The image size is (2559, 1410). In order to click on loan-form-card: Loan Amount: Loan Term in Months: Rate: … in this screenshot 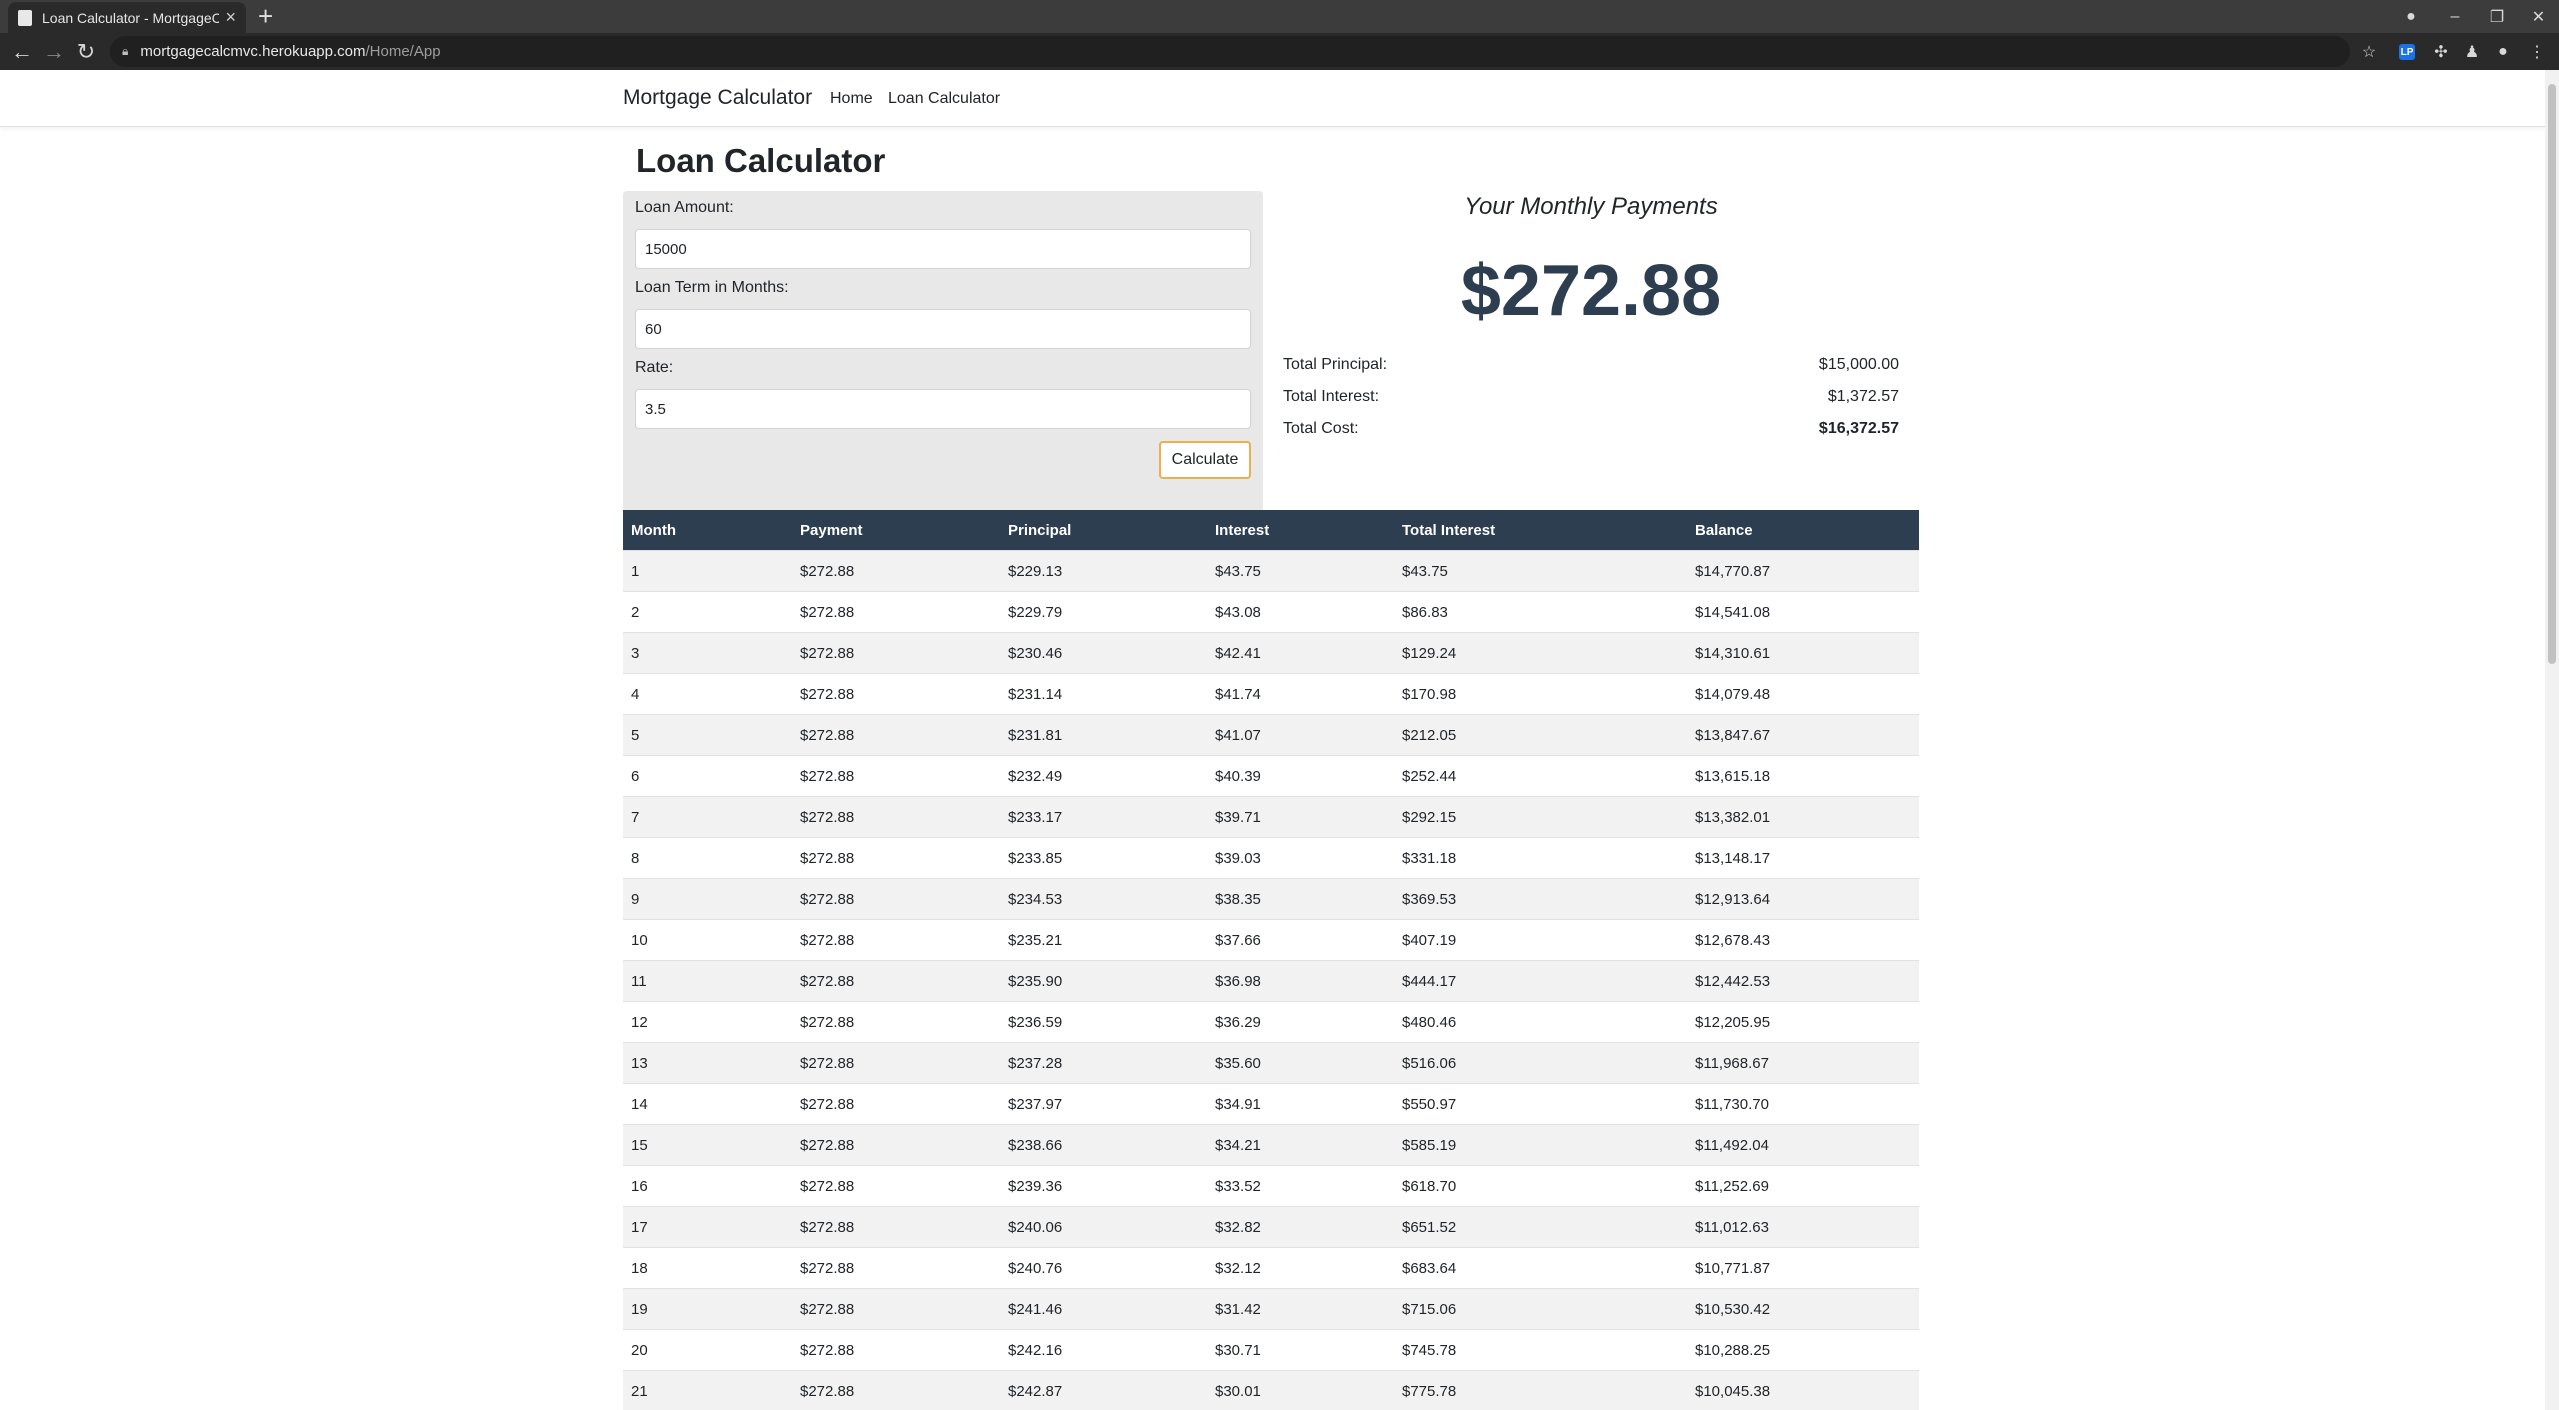, I will do `click(943, 373)`.